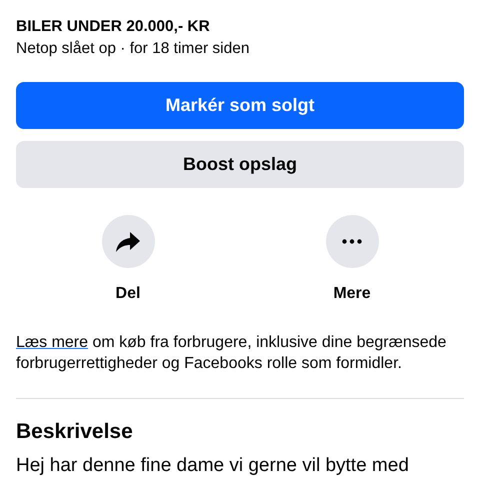  I want to click on listing-meta: Netop slået op · for 18 timer siden, so click(133, 49).